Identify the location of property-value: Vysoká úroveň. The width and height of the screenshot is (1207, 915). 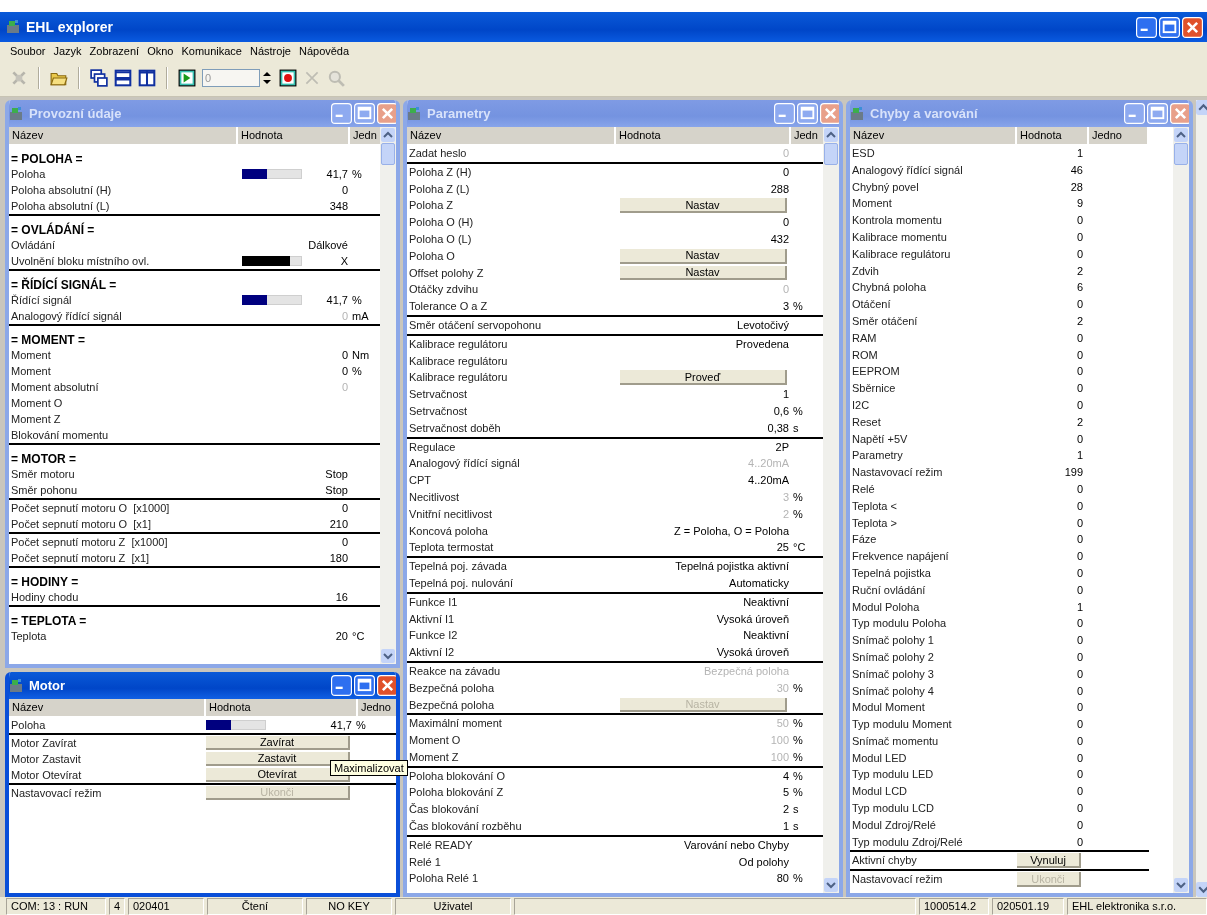
(752, 653).